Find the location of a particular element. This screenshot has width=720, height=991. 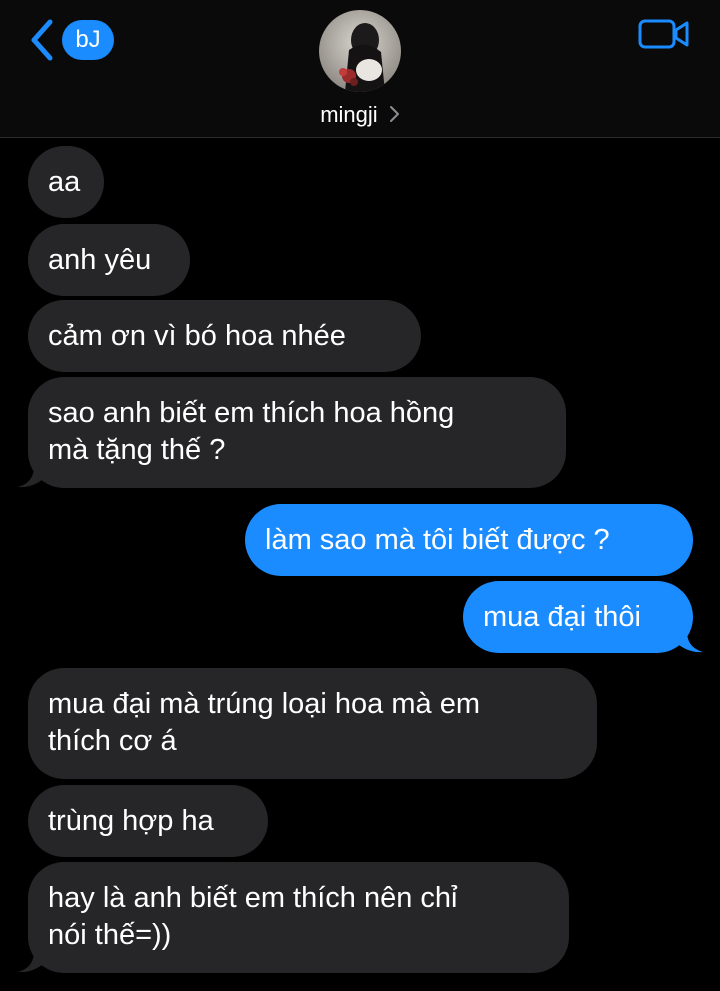

incoming-message: anh yêu is located at coordinates (109, 260).